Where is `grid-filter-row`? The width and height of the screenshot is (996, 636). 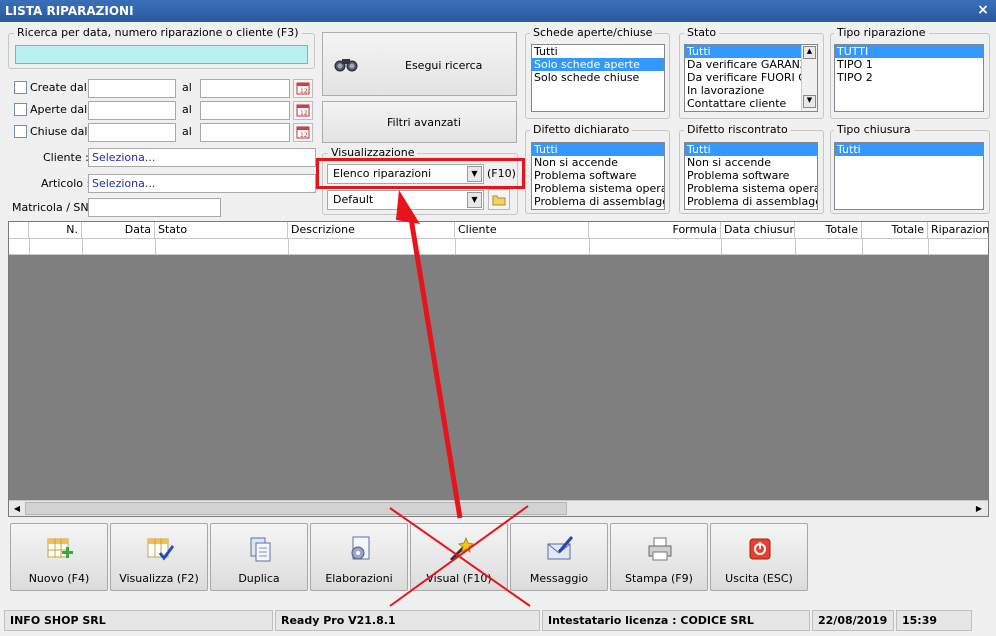
grid-filter-row is located at coordinates (498, 247).